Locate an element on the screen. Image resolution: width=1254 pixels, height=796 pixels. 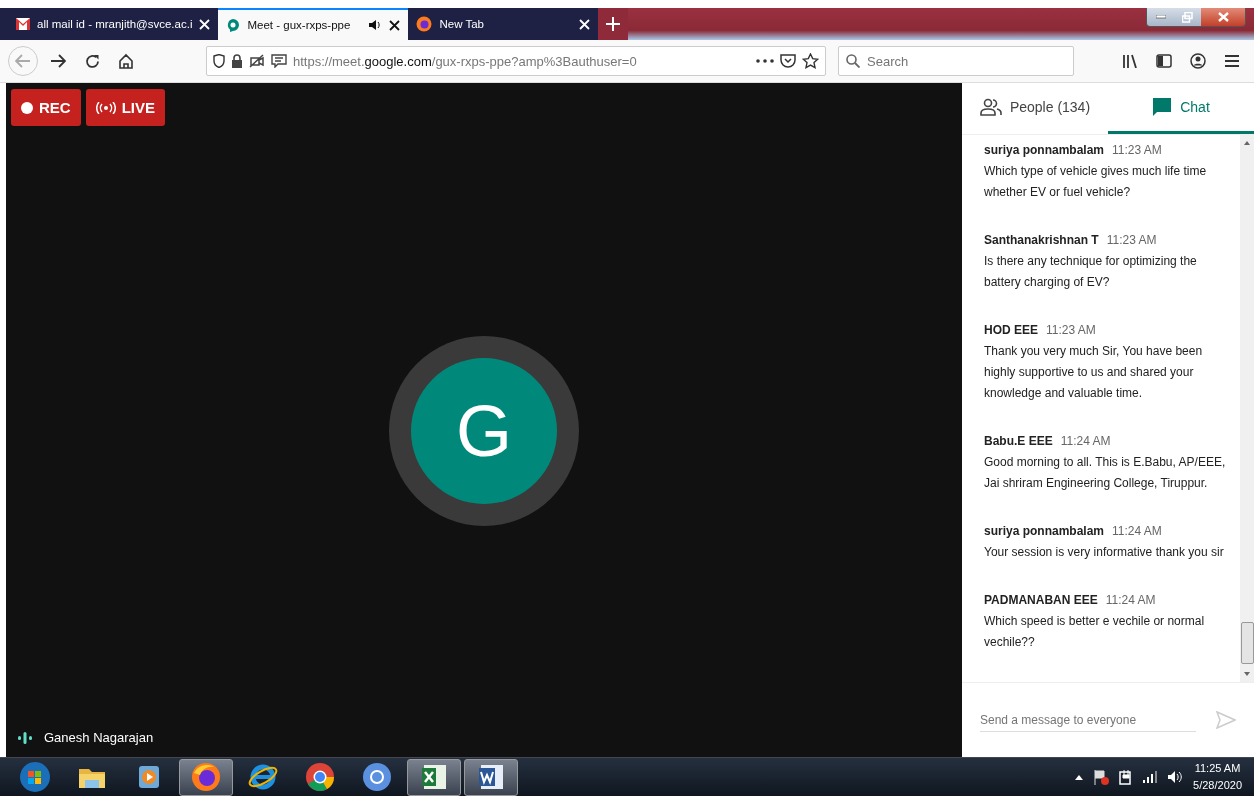
avatar: G is located at coordinates (484, 431).